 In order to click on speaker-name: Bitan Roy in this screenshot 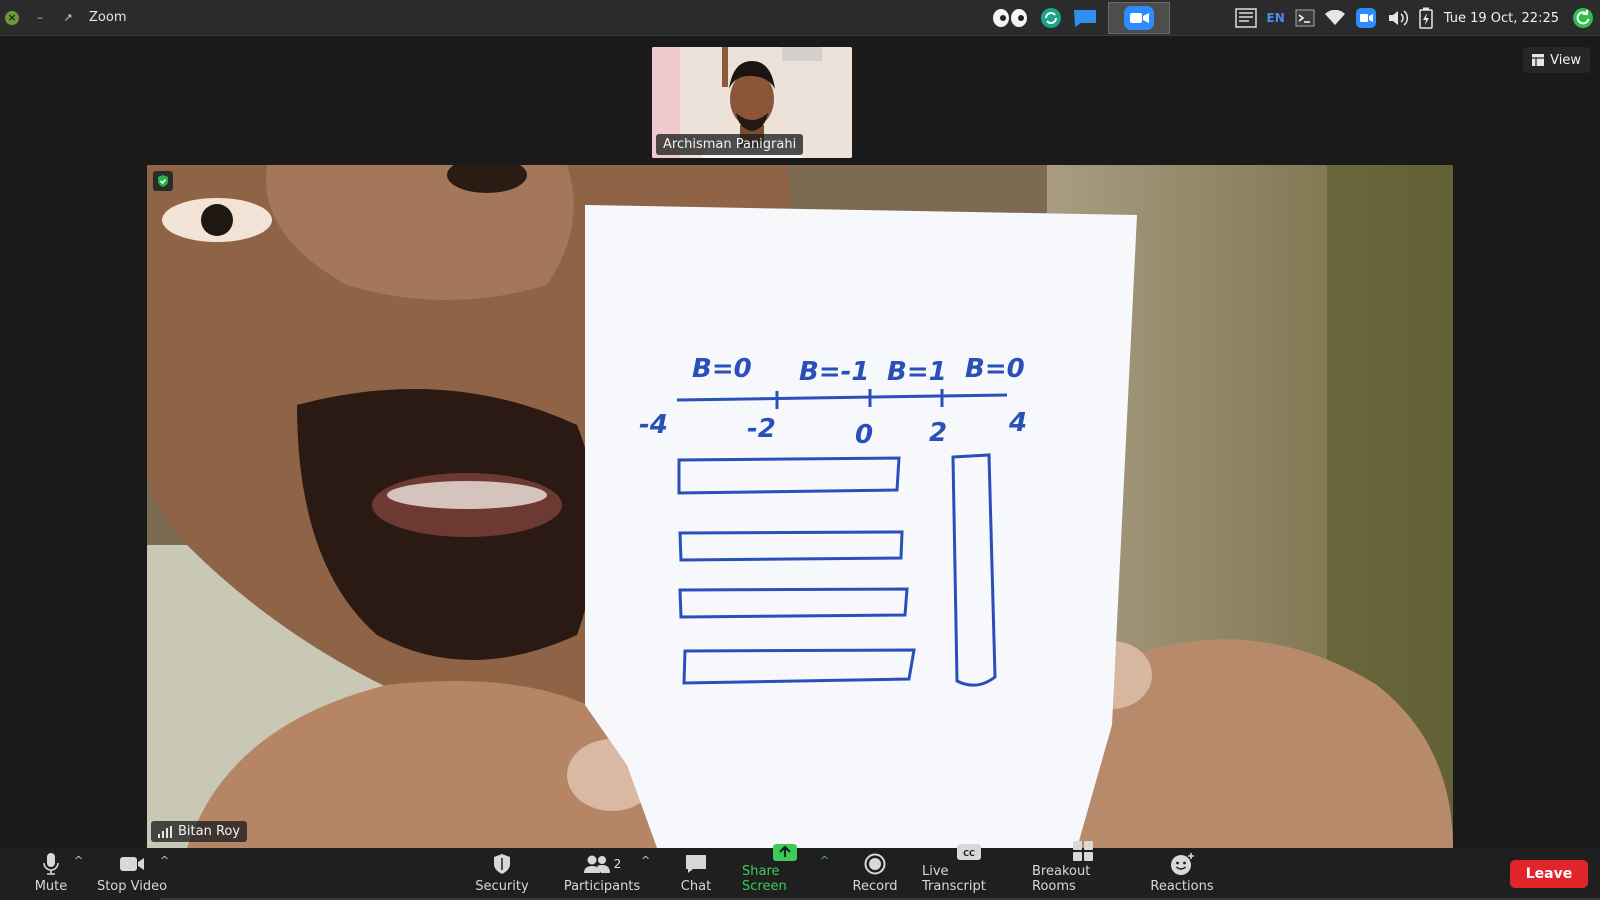, I will do `click(209, 831)`.